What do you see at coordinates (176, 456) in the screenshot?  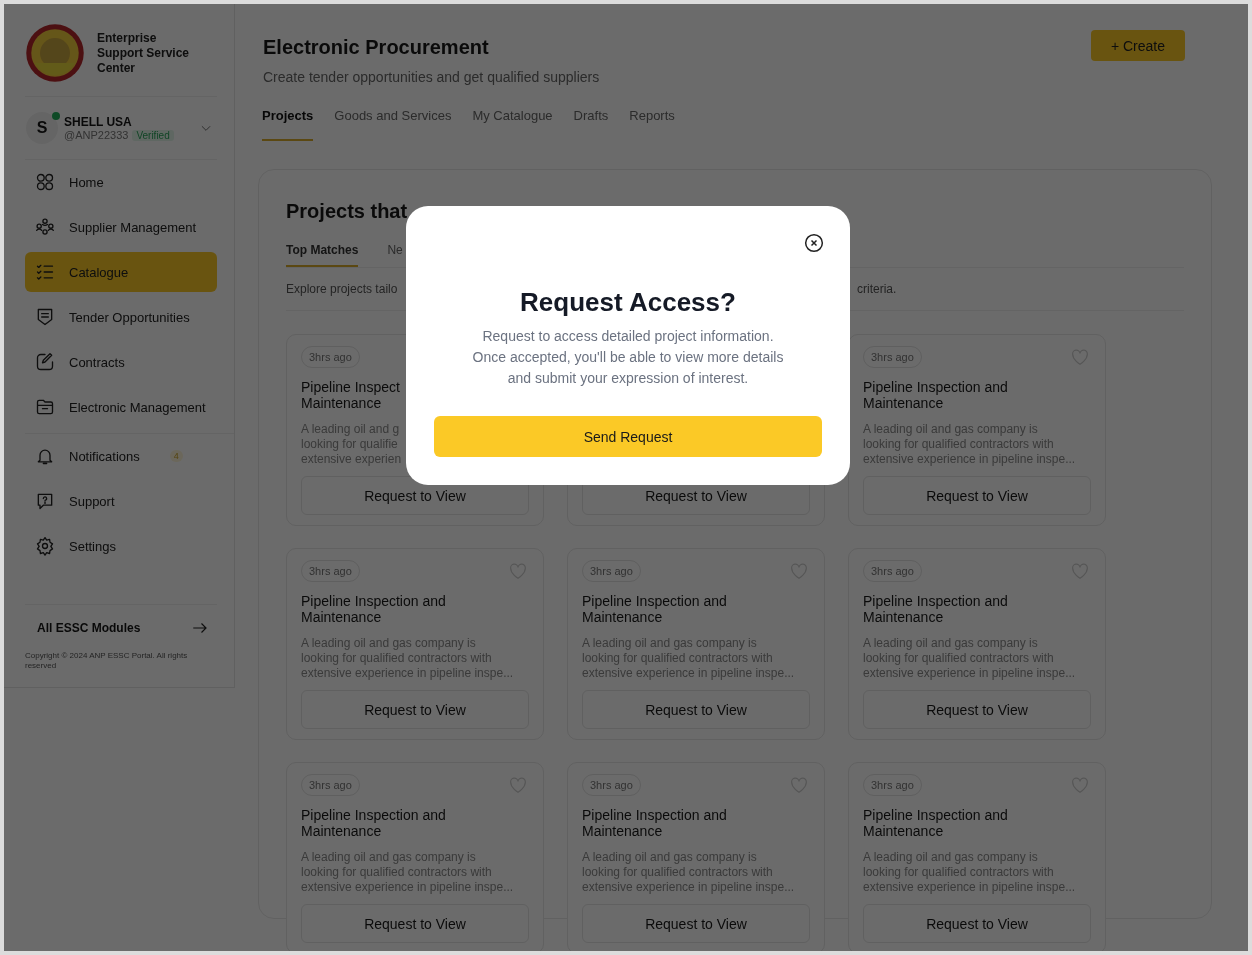 I see `count-badge: 4` at bounding box center [176, 456].